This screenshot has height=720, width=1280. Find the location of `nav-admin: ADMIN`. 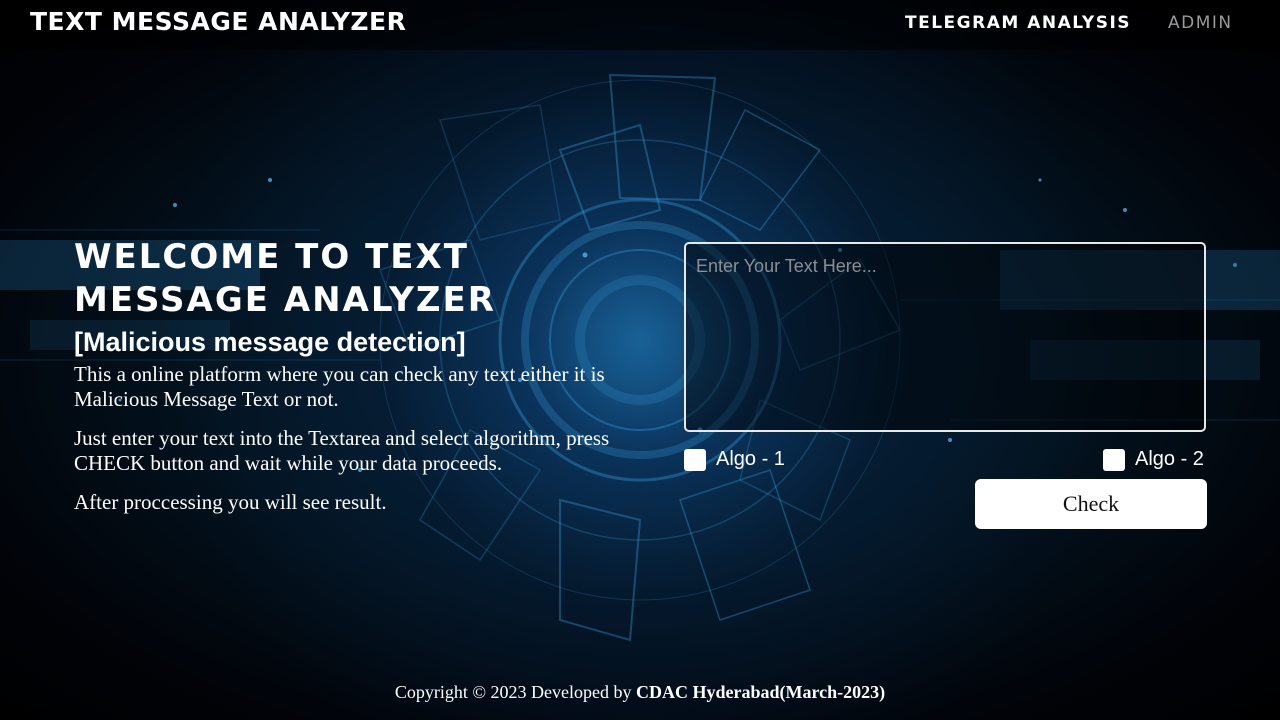

nav-admin: ADMIN is located at coordinates (1200, 23).